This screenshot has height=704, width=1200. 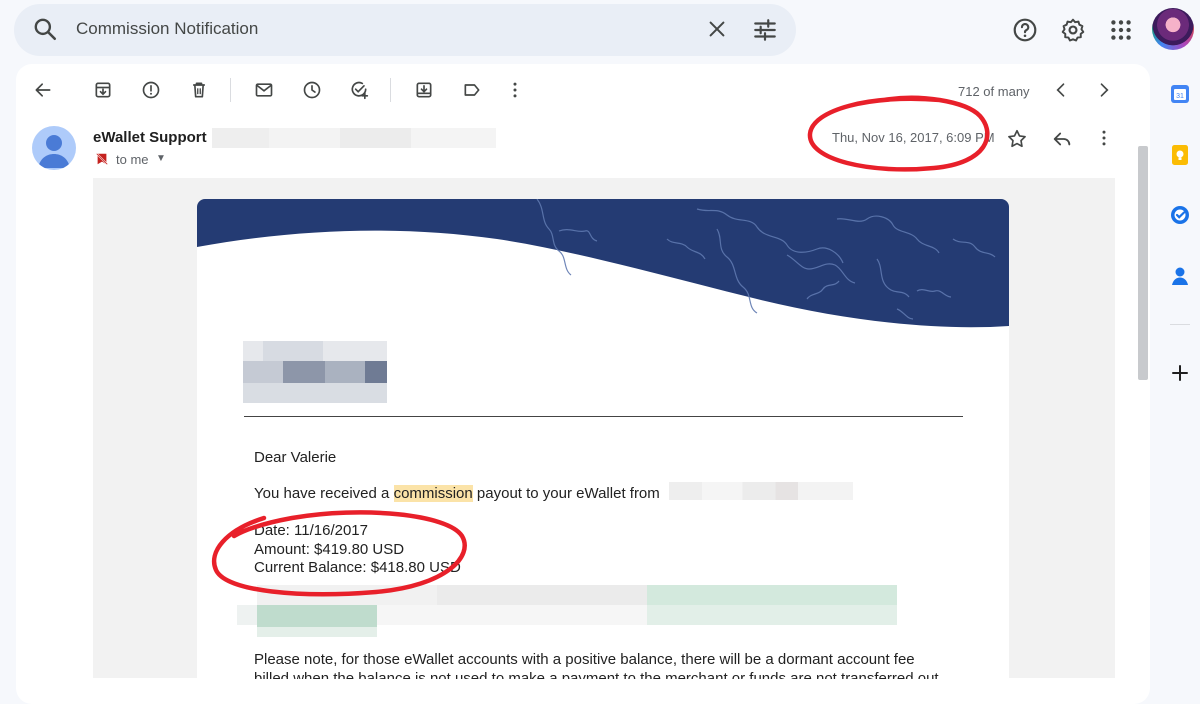 What do you see at coordinates (329, 549) in the screenshot?
I see `payout-amount: Amount: $419.80 USD` at bounding box center [329, 549].